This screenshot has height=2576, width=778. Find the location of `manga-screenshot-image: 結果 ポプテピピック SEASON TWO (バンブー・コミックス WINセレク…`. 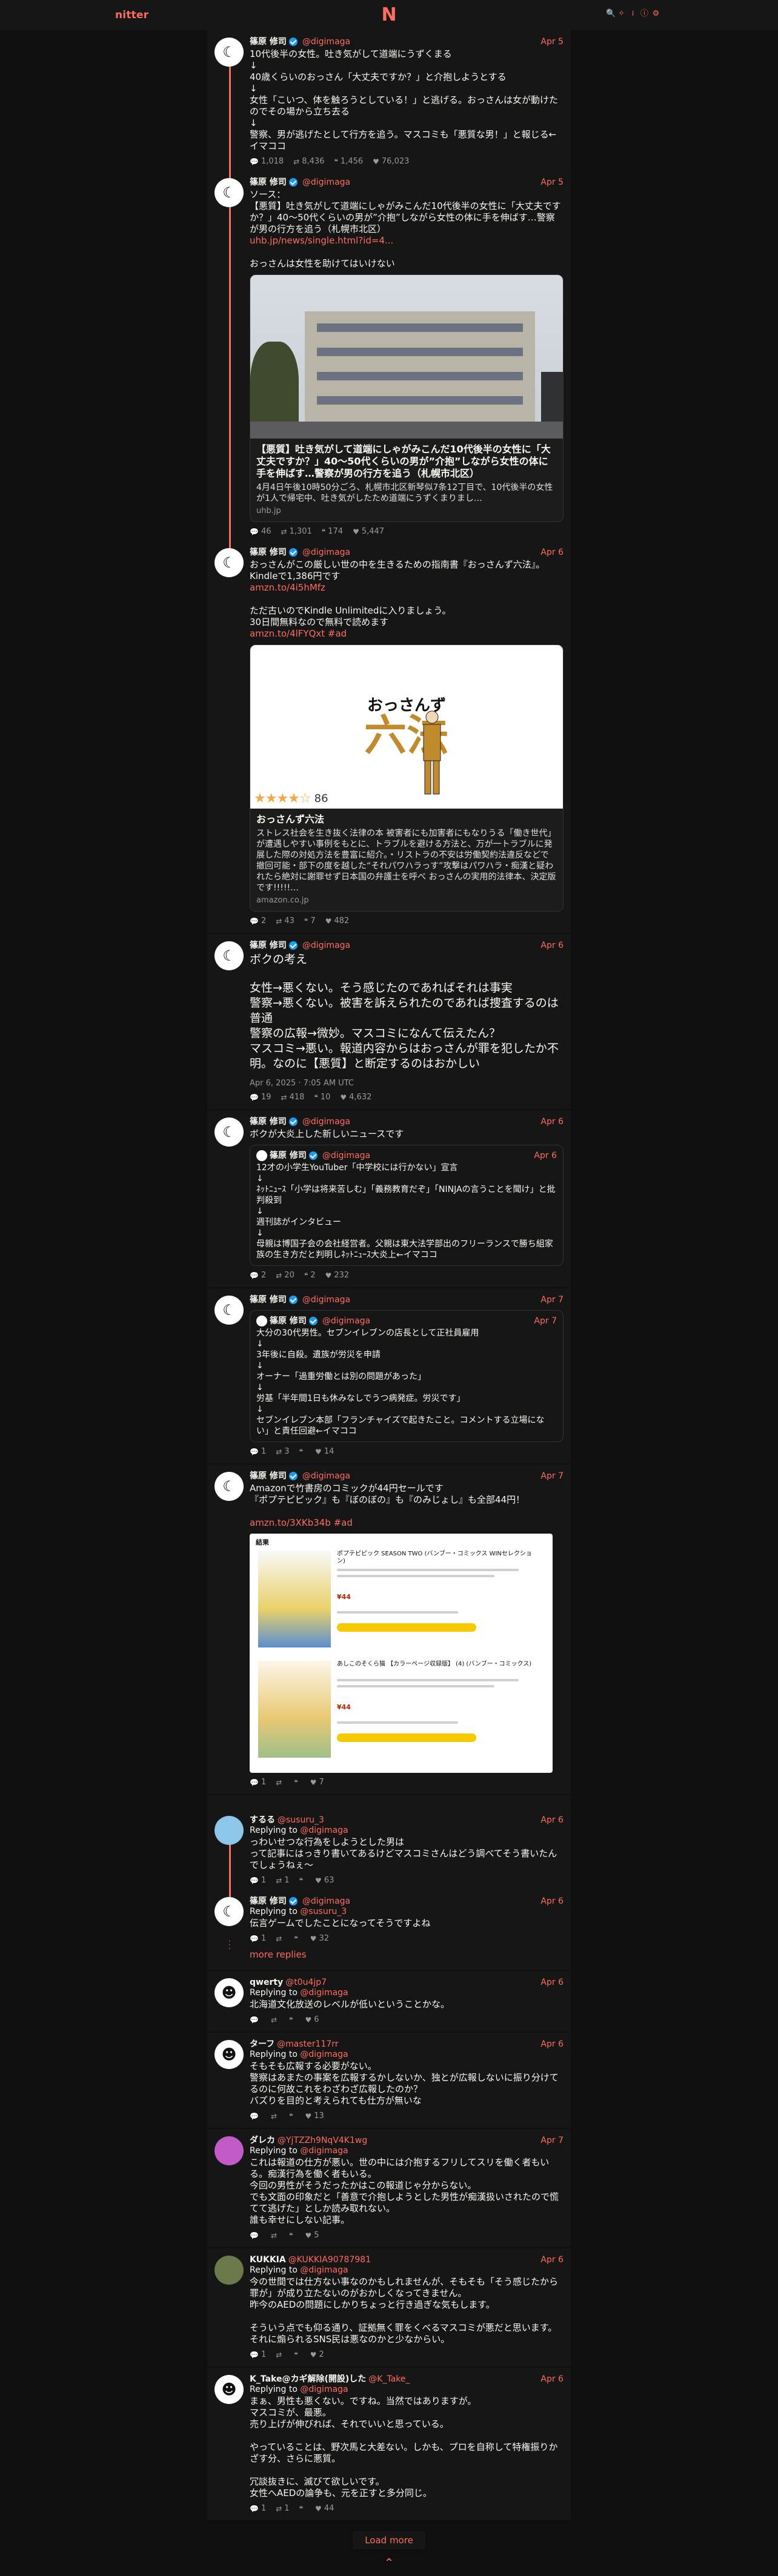

manga-screenshot-image: 結果 ポプテピピック SEASON TWO (バンブー・コミックス WINセレク… is located at coordinates (402, 1653).